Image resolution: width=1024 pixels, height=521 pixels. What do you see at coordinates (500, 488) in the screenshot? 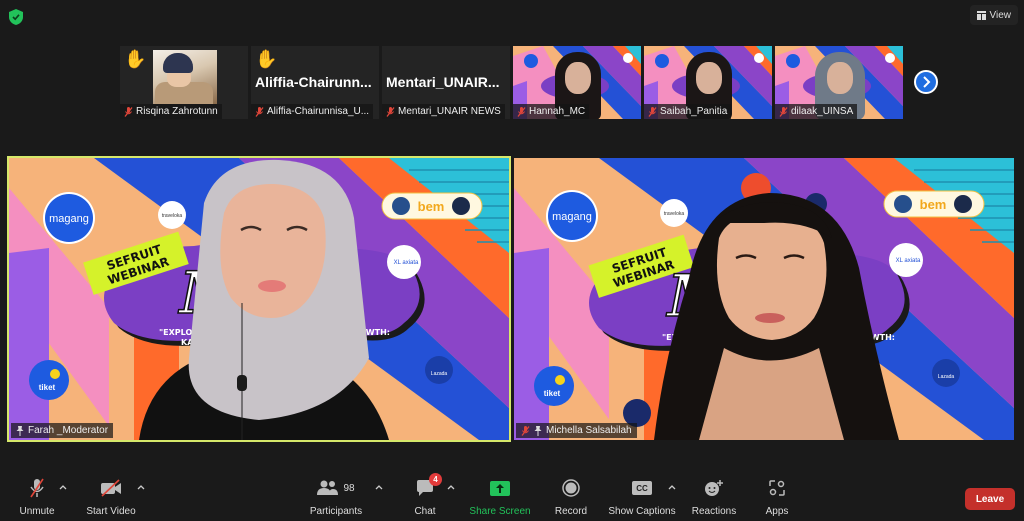
I see `share-screen-icon` at bounding box center [500, 488].